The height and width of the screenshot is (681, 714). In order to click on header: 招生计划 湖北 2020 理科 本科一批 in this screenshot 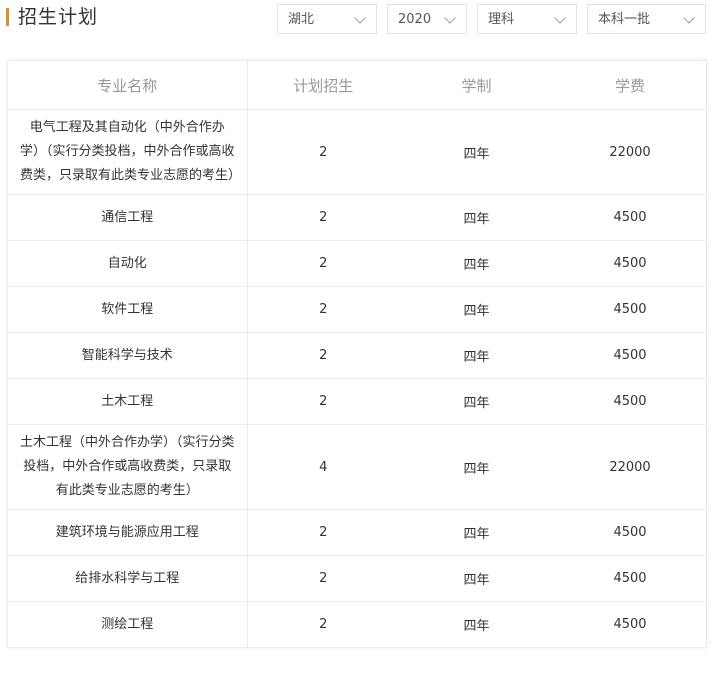, I will do `click(357, 20)`.